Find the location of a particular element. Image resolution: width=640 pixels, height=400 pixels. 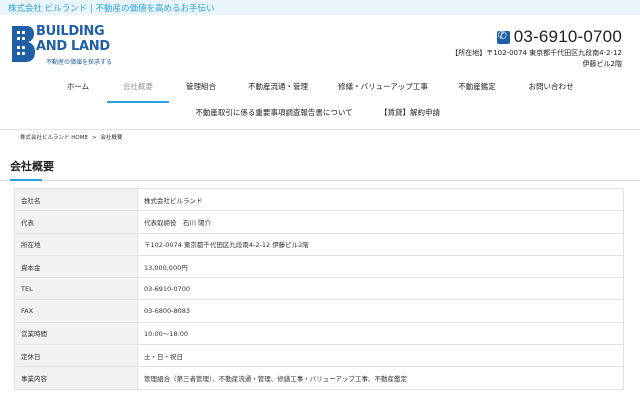

phone-contact: 03-6910-0700 is located at coordinates (559, 37).